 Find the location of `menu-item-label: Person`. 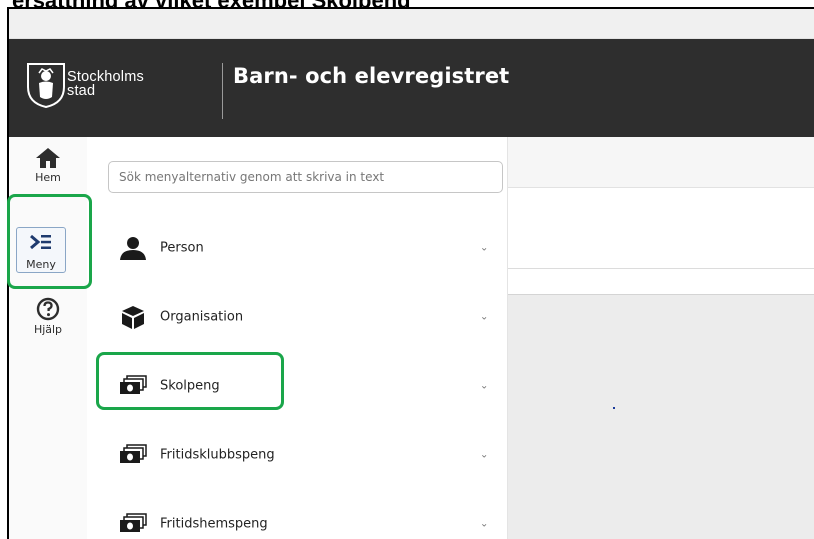

menu-item-label: Person is located at coordinates (182, 248).